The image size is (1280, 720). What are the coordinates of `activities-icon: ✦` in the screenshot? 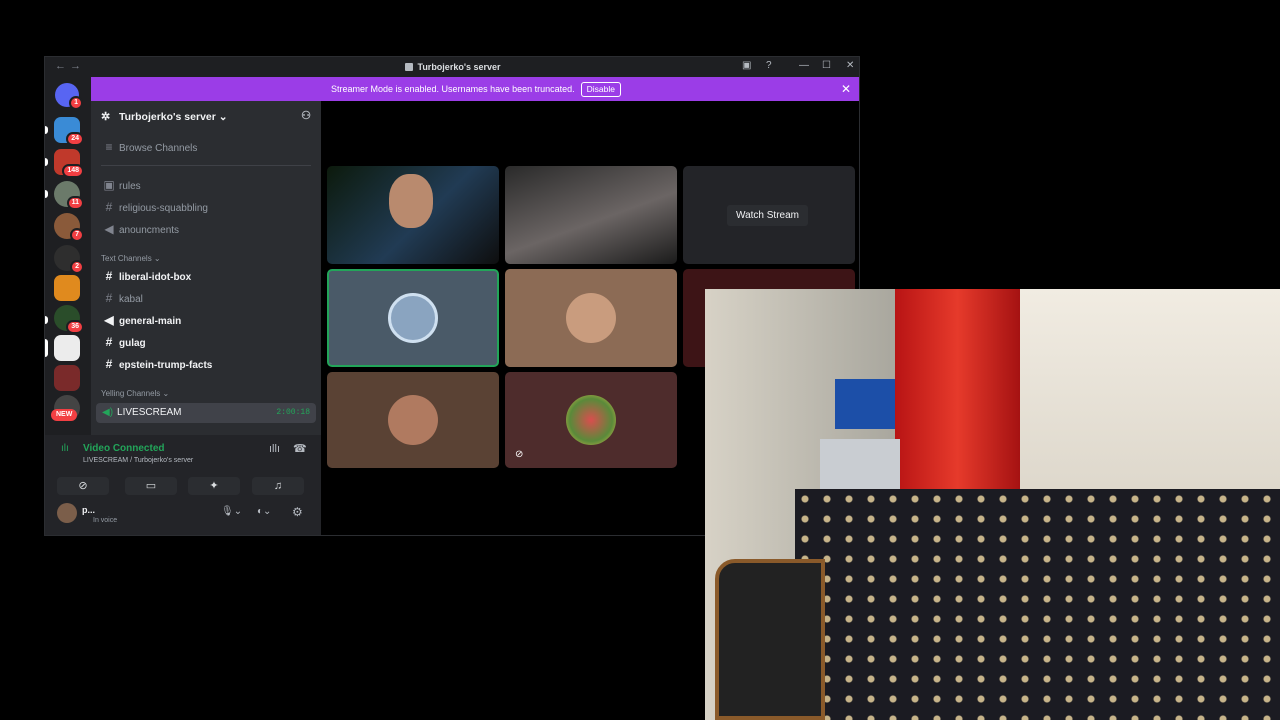 It's located at (214, 486).